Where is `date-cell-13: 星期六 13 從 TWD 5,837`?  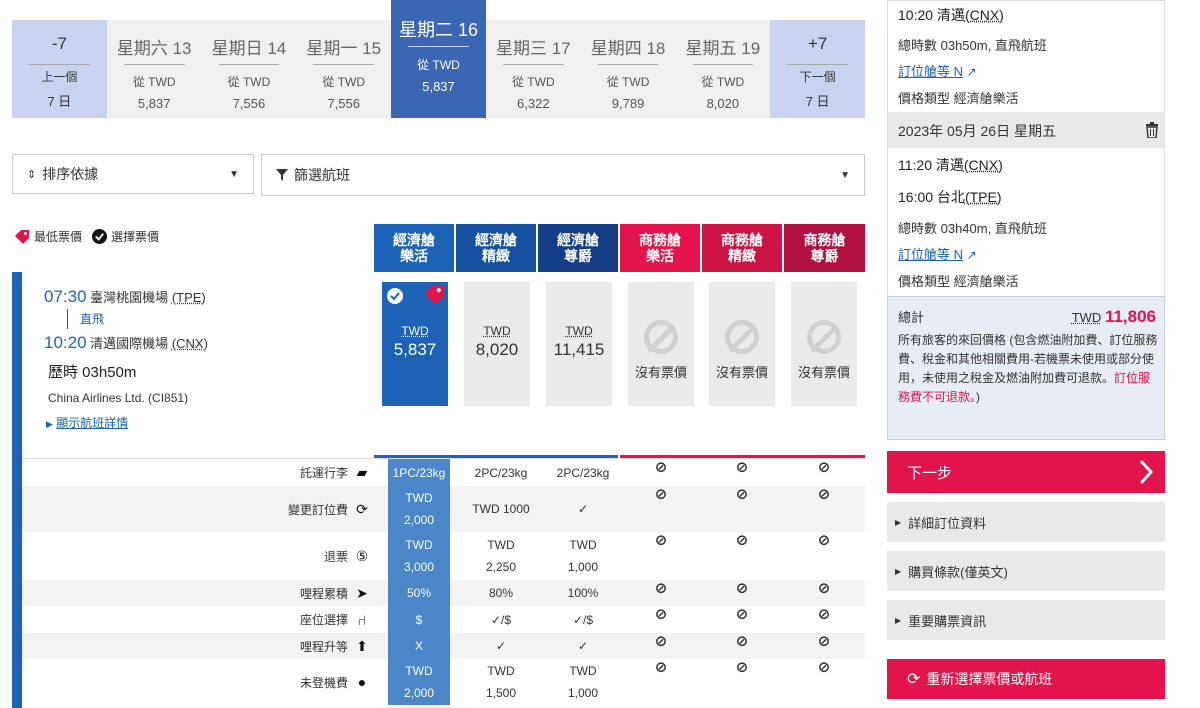 date-cell-13: 星期六 13 從 TWD 5,837 is located at coordinates (154, 69).